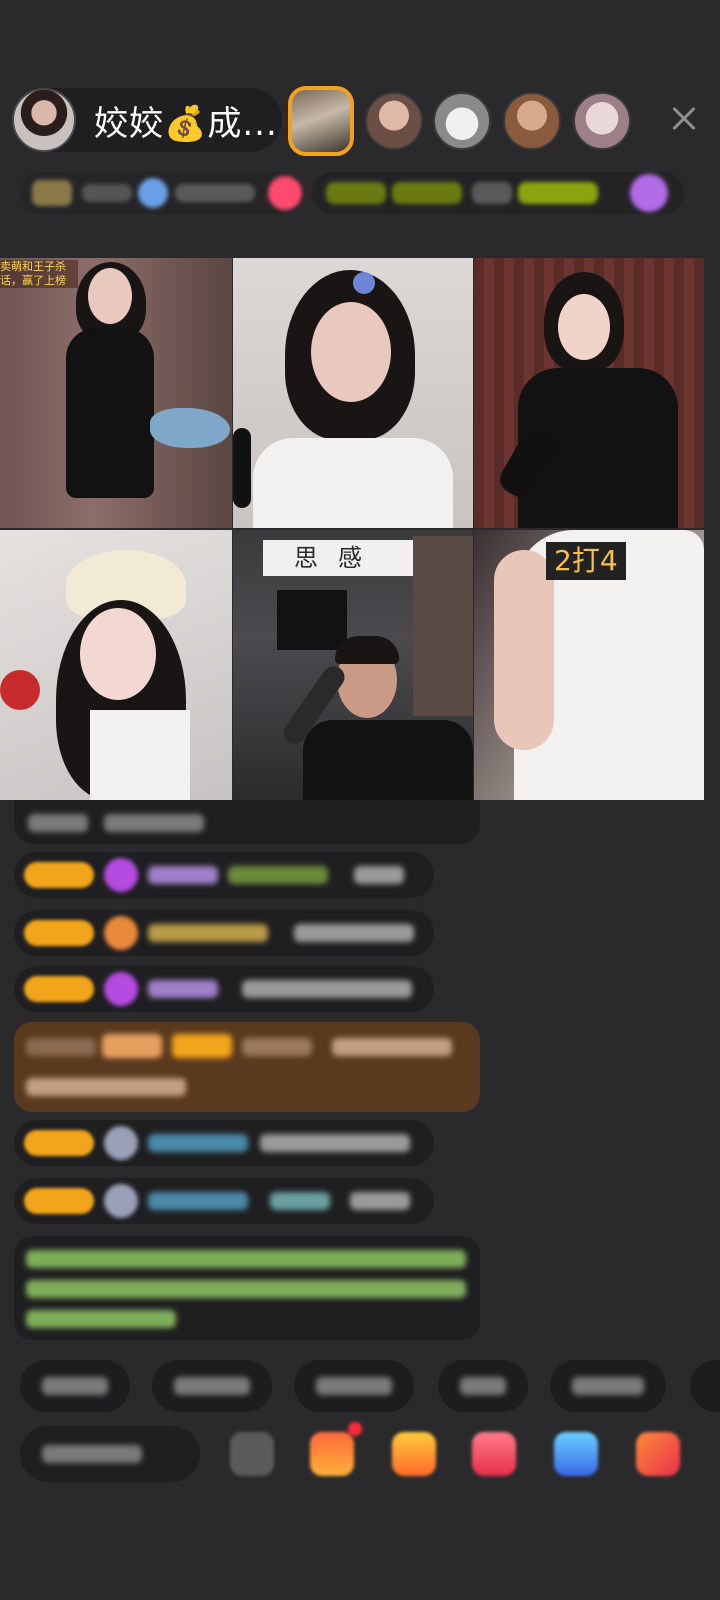  What do you see at coordinates (39, 274) in the screenshot?
I see `tile1-tag: 卖萌和王子杀 话，赢了上榜` at bounding box center [39, 274].